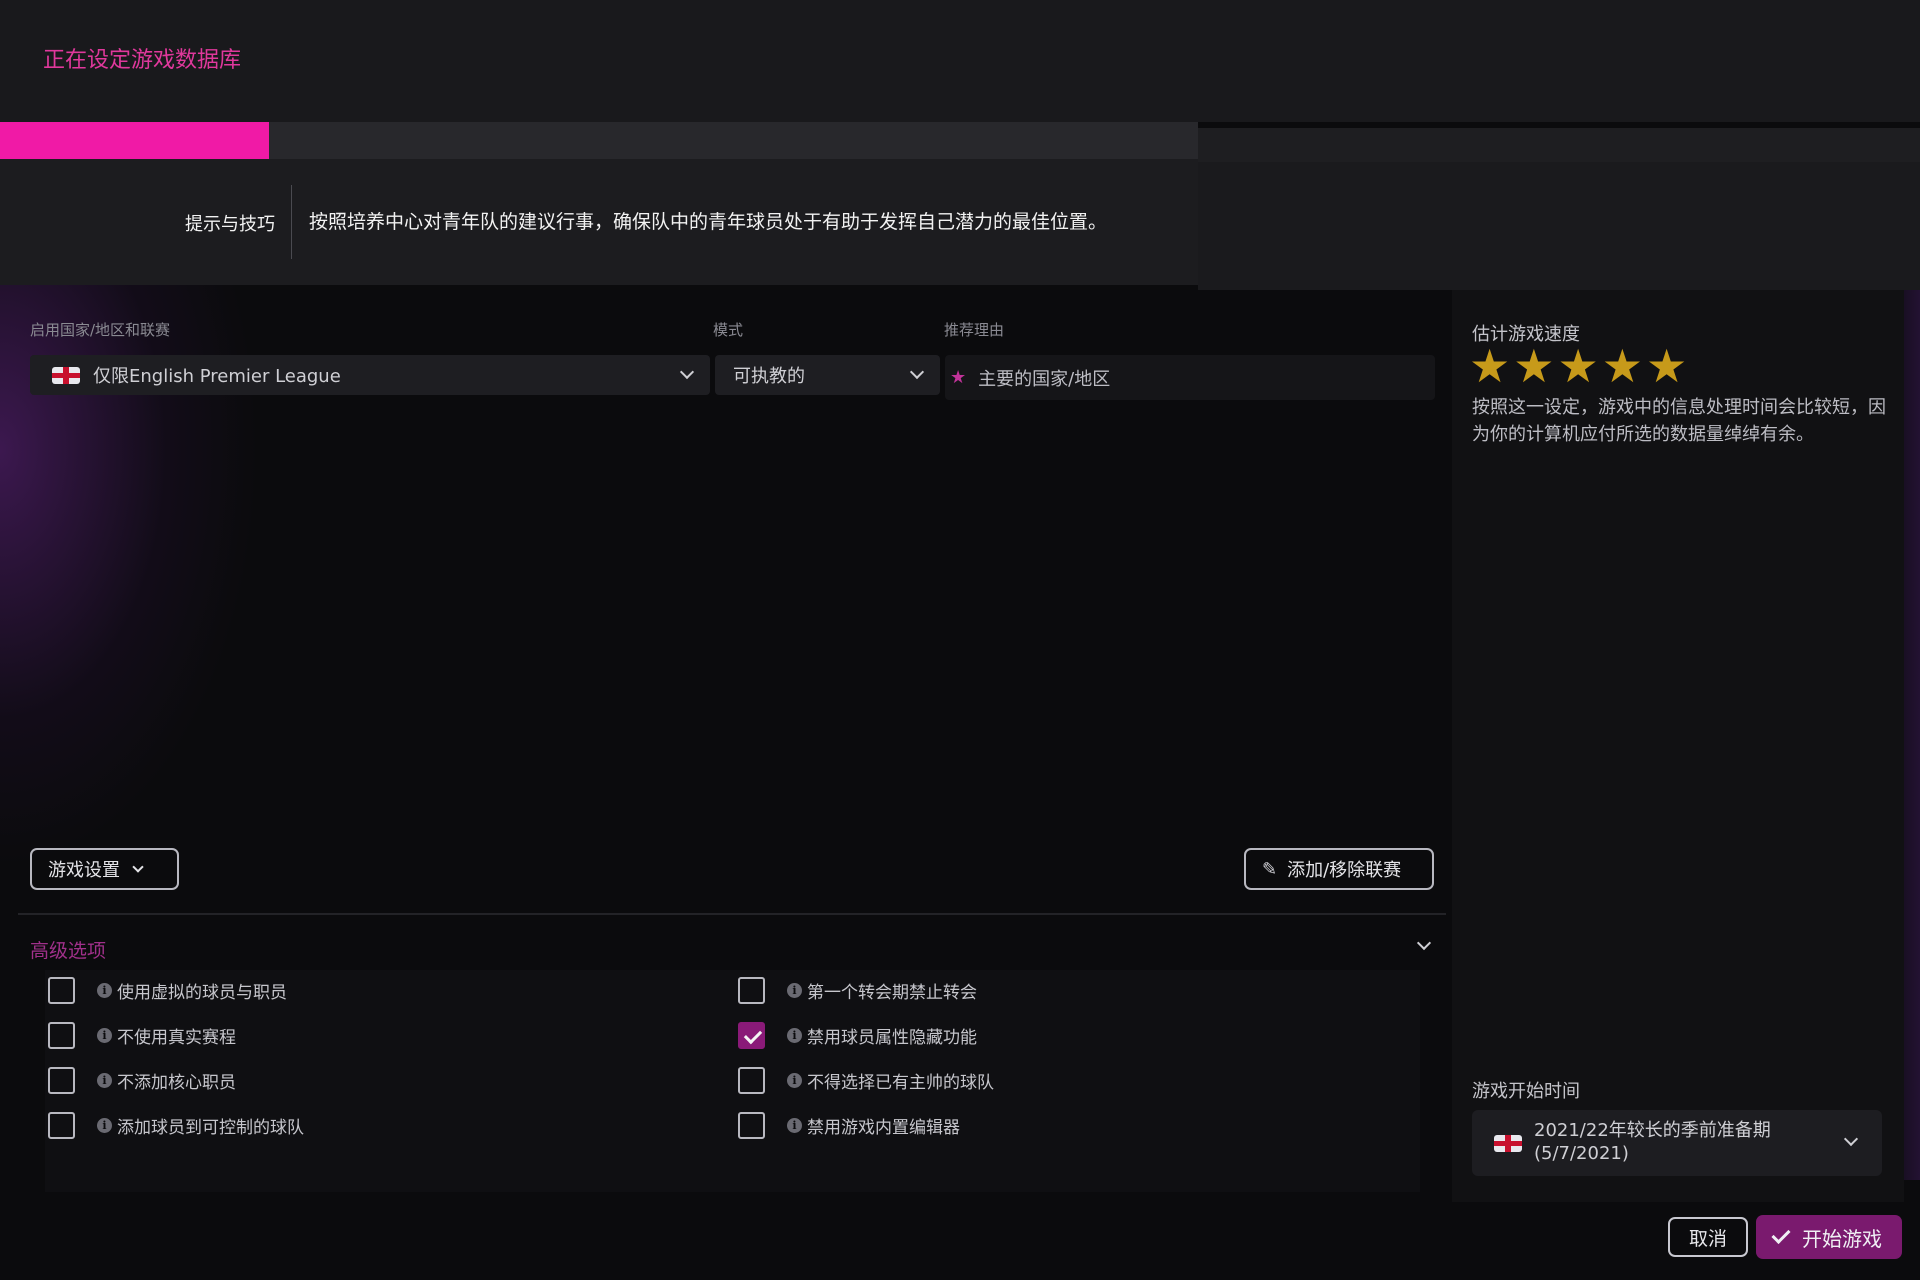 The height and width of the screenshot is (1280, 1920). Describe the element at coordinates (960, 61) in the screenshot. I see `header-bar: 正在设定游戏数据库` at that location.